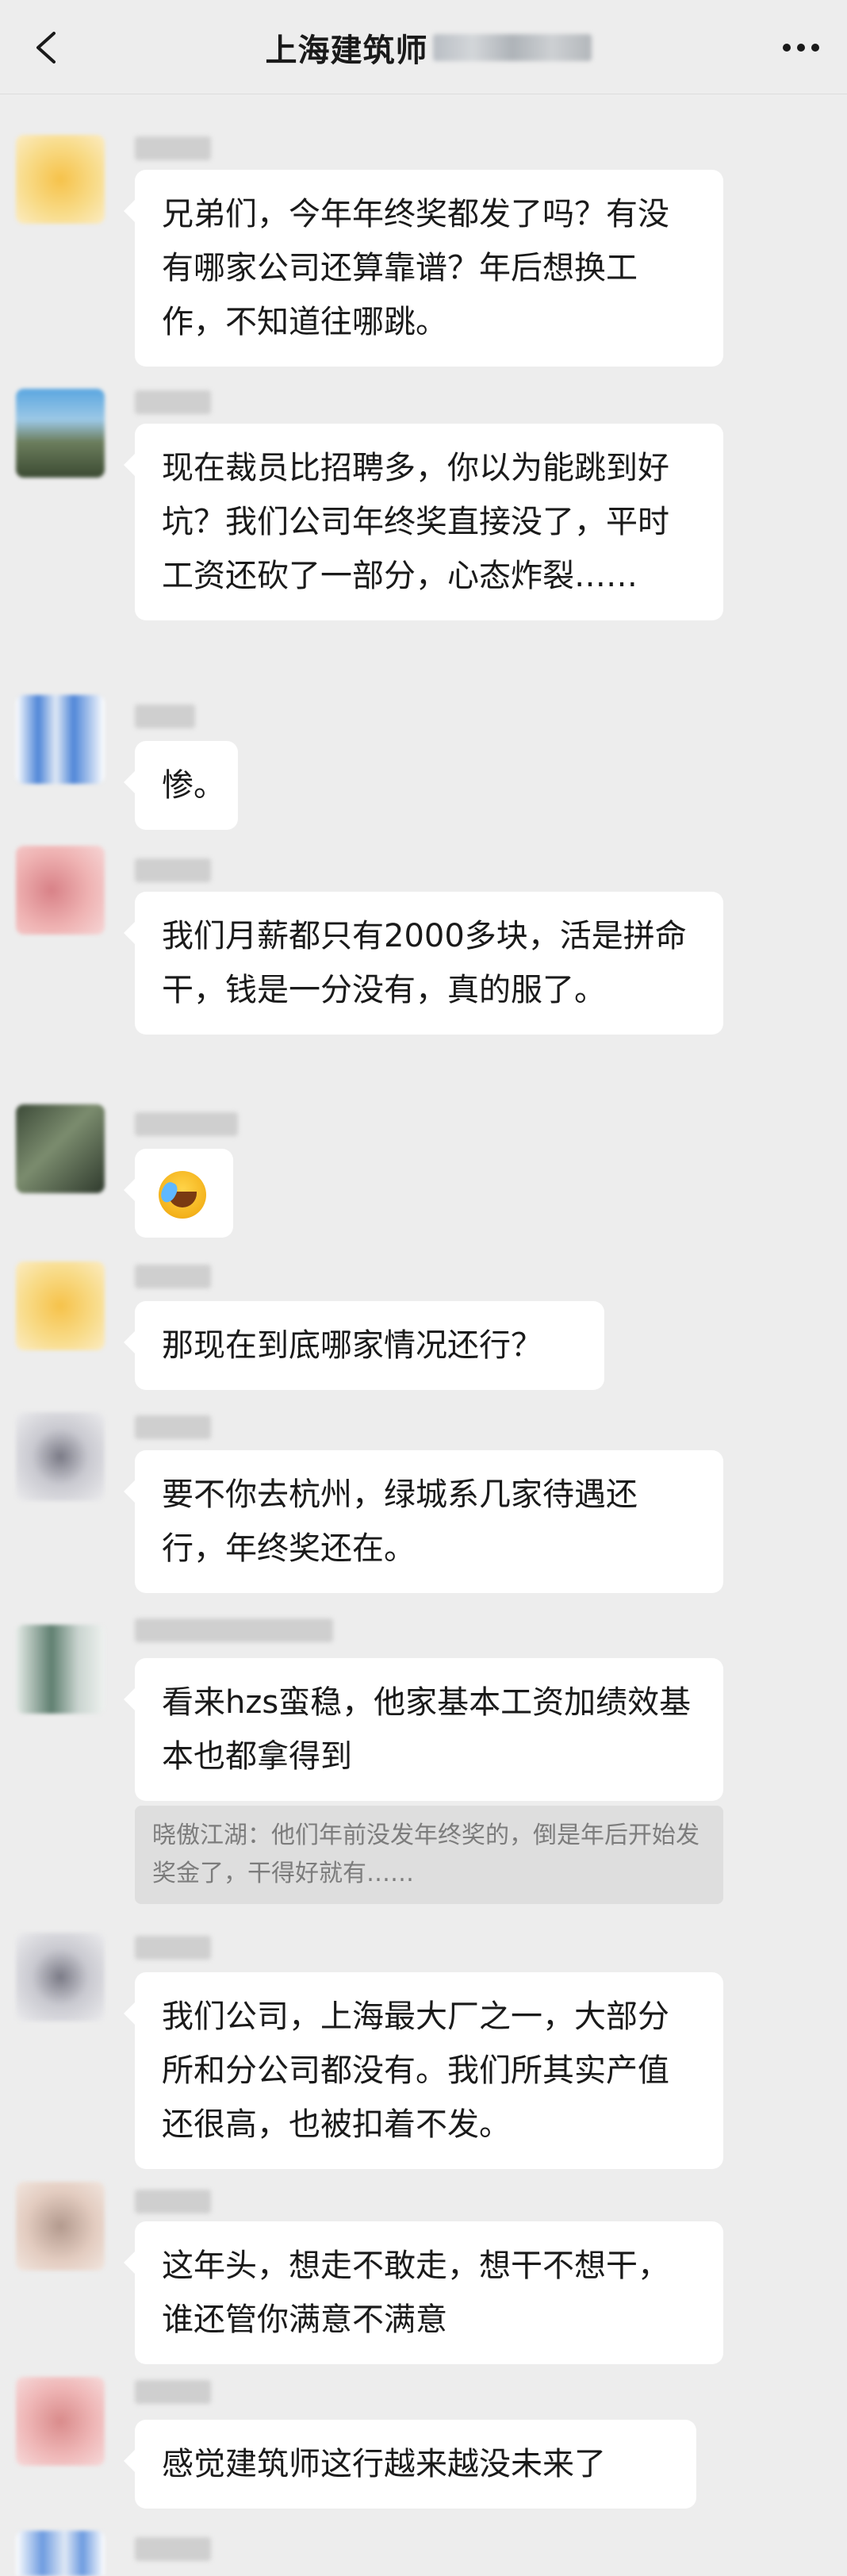 This screenshot has height=2576, width=847. I want to click on message-text: 看来hzs蛮稳，他家基本工资加绩效基本也都拿得到, so click(427, 1729).